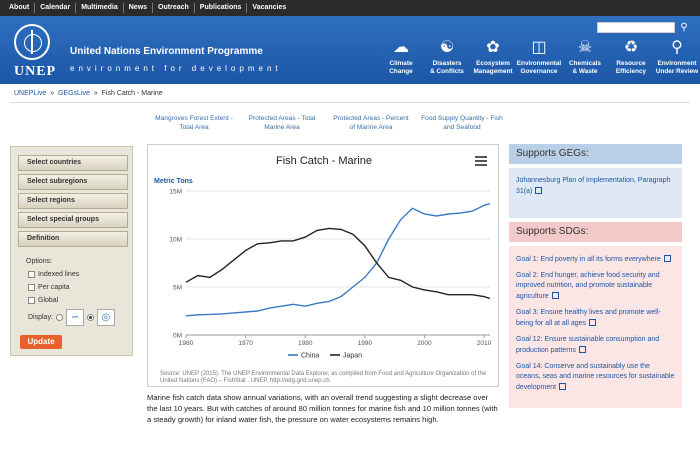 The width and height of the screenshot is (700, 455). What do you see at coordinates (305, 343) in the screenshot?
I see `x-tick-label: 1980` at bounding box center [305, 343].